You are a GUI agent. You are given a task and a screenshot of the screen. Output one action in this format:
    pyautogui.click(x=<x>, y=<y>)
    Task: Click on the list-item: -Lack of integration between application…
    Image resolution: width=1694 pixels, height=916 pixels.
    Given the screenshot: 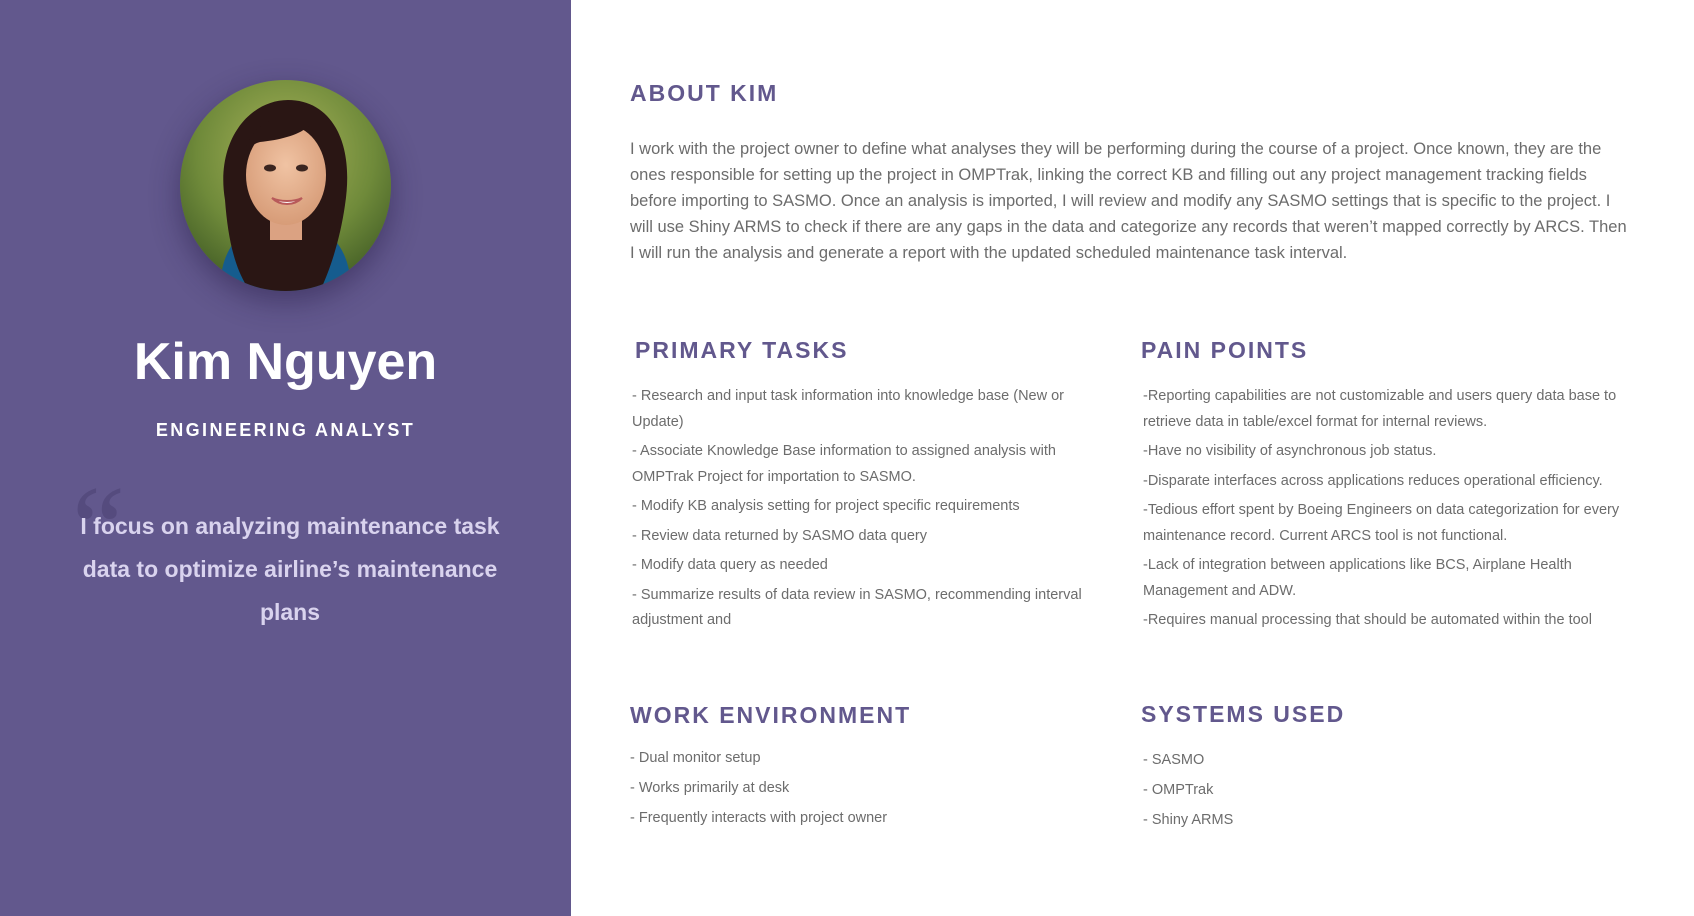 What is the action you would take?
    pyautogui.click(x=1357, y=578)
    